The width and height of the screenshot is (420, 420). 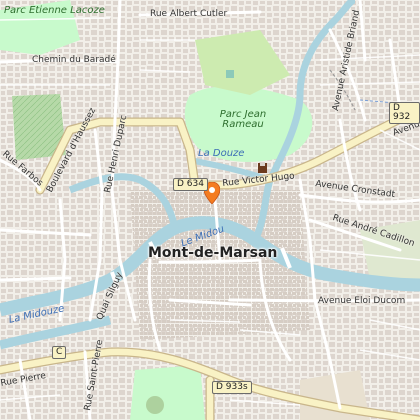 What do you see at coordinates (74, 60) in the screenshot?
I see `street-label-chemin-du-barade: Chemin du Baradé` at bounding box center [74, 60].